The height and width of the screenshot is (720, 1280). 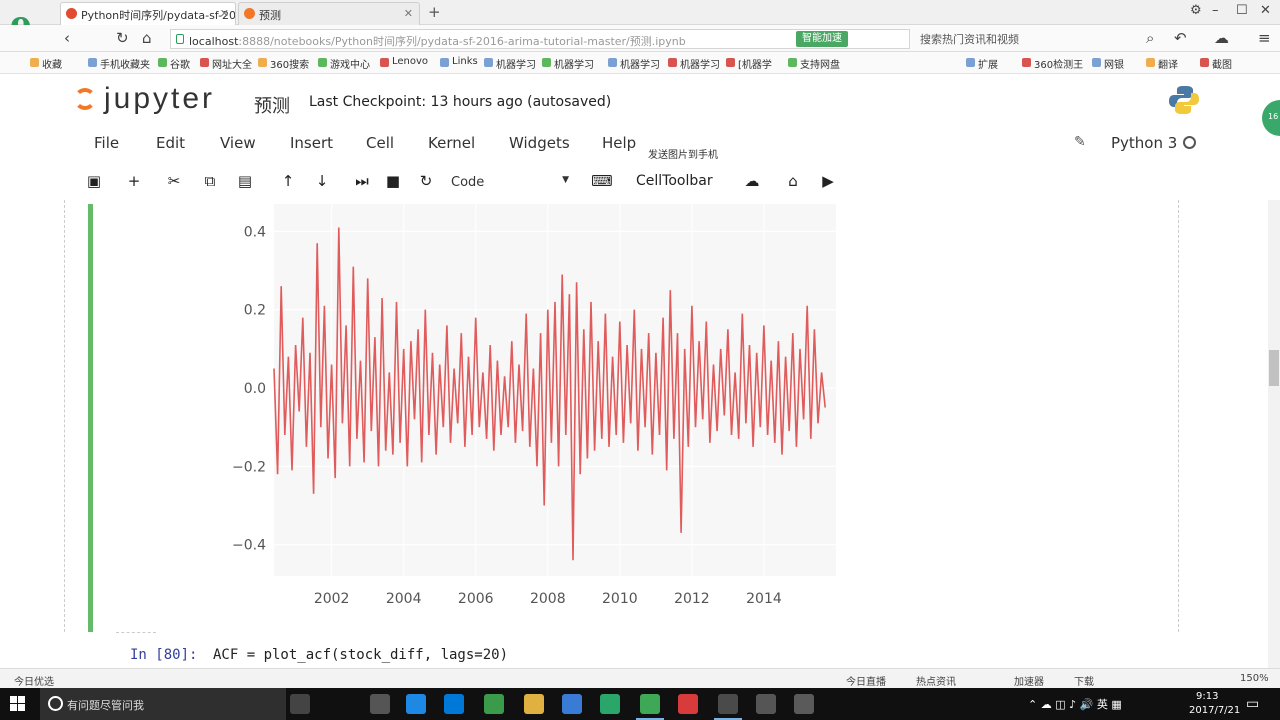 I want to click on search-icon: ⌕, so click(x=1150, y=38).